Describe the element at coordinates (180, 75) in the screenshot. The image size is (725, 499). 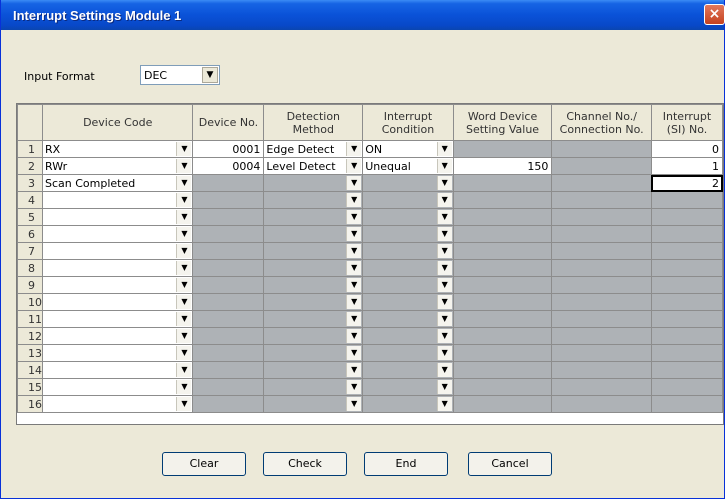
I see `input-format-select: DEC ▼` at that location.